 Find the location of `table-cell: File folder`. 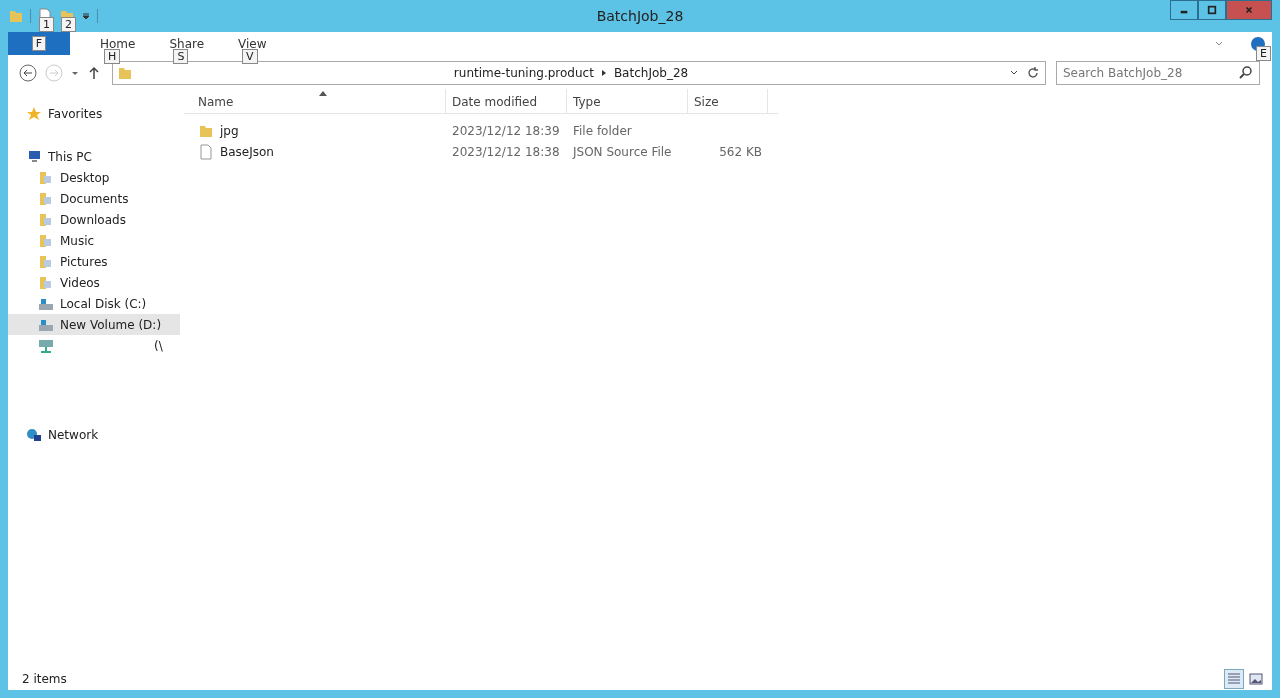

table-cell: File folder is located at coordinates (602, 130).